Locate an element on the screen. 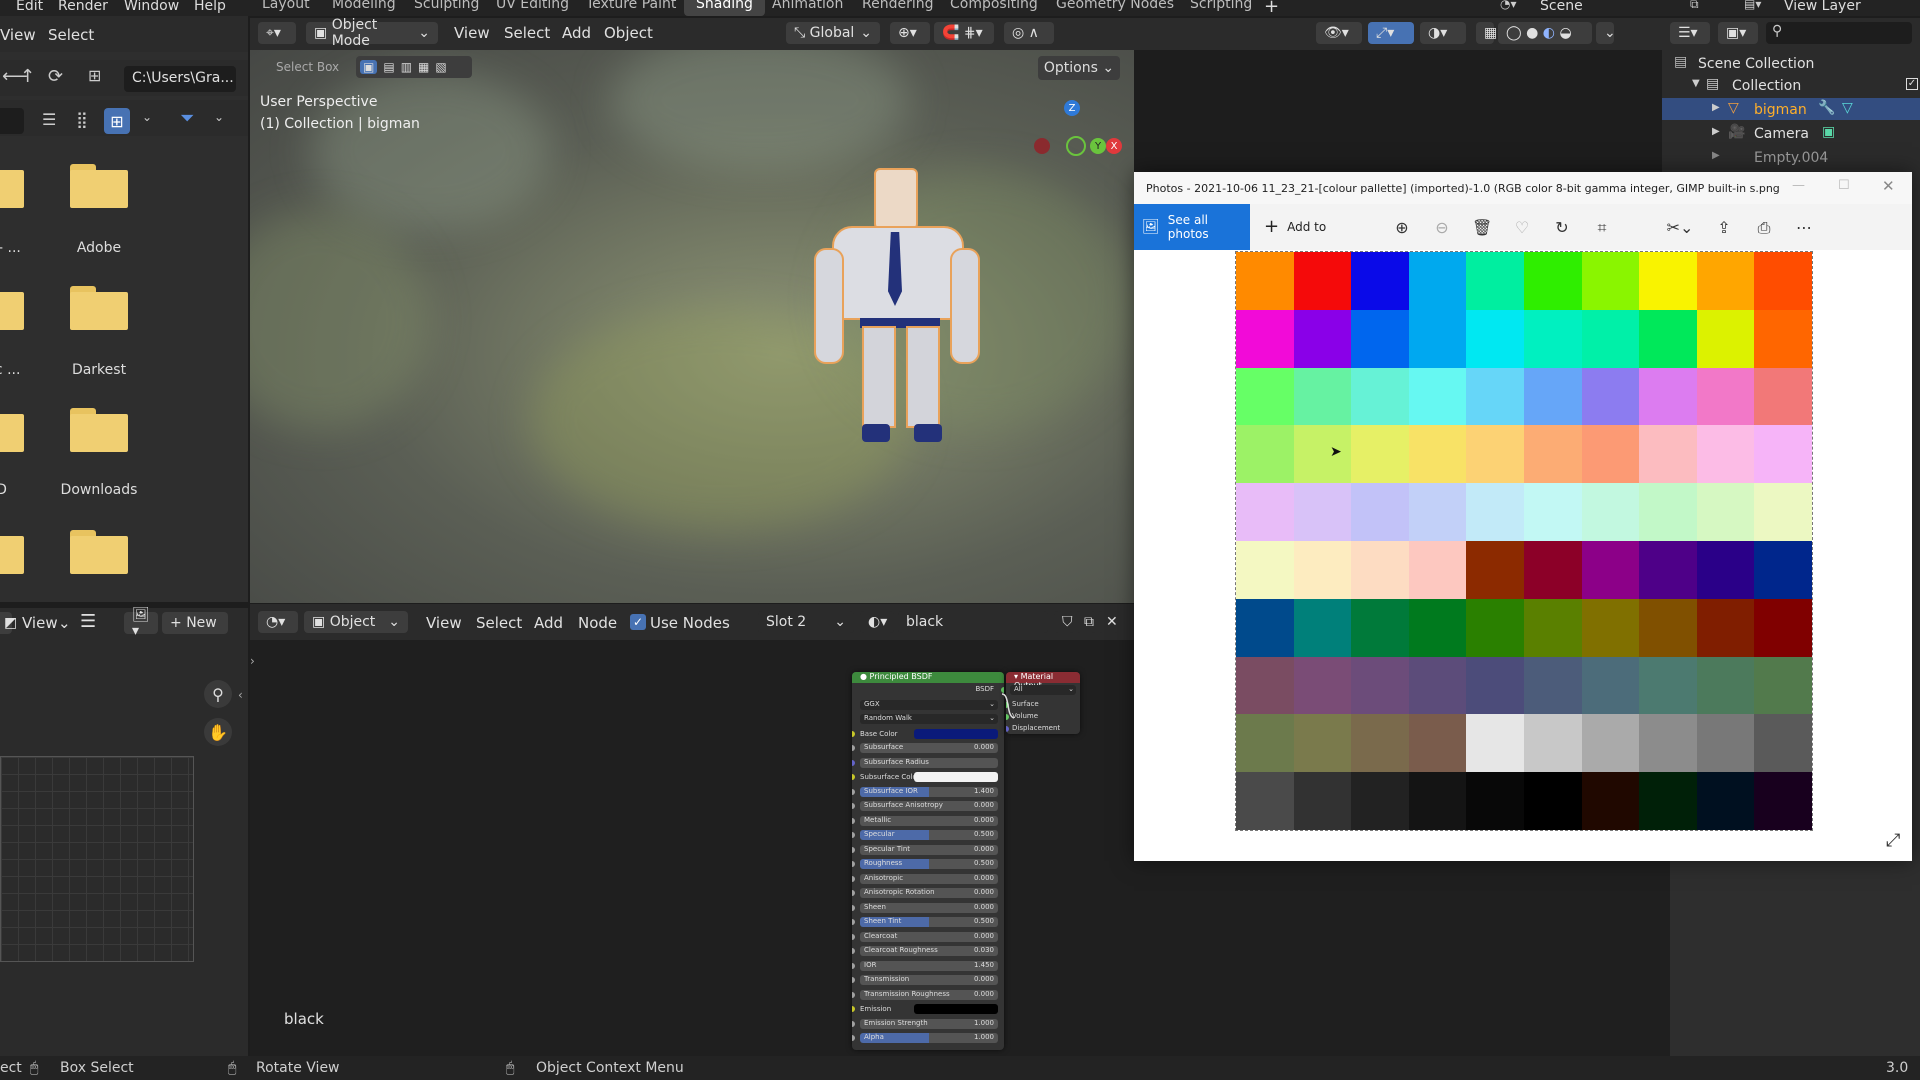 This screenshot has width=1920, height=1080. tab-animation: Animation is located at coordinates (807, 8).